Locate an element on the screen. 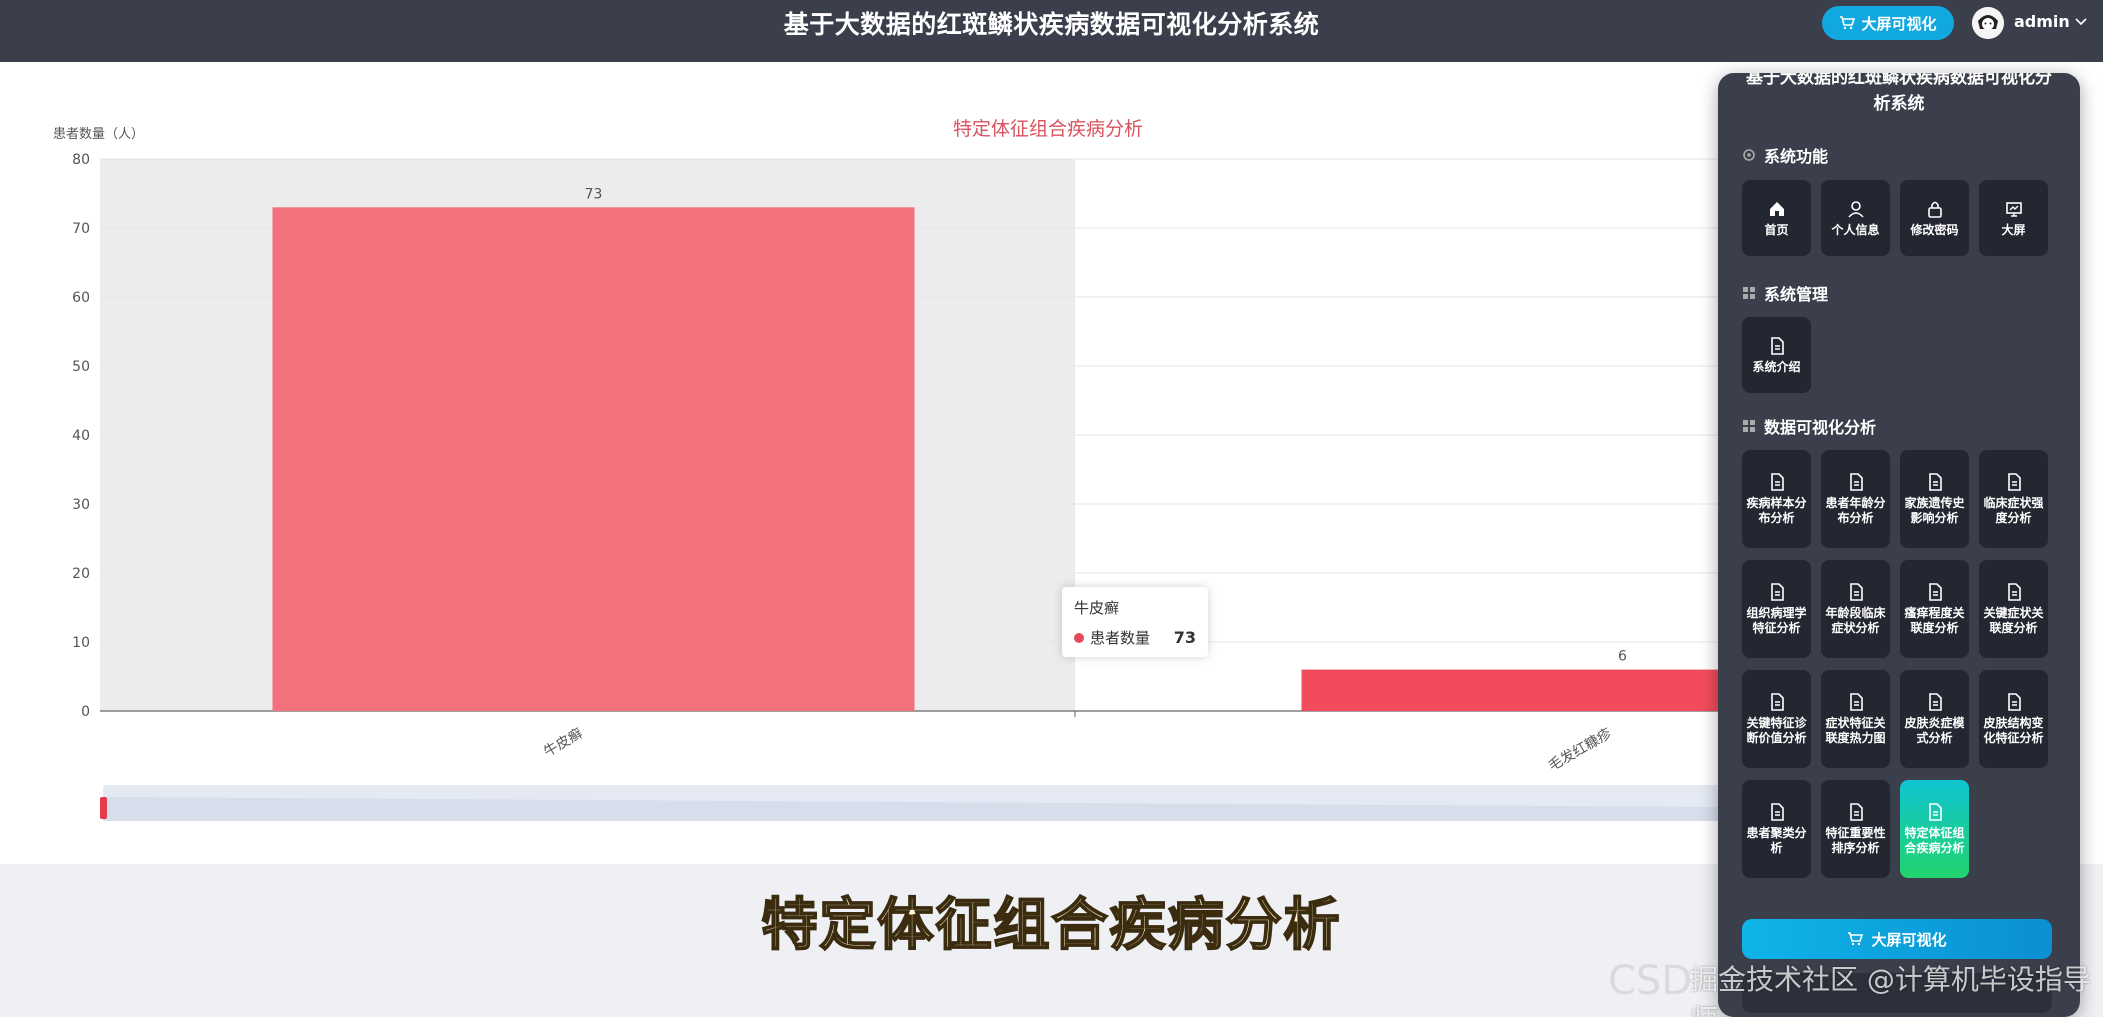  series-dot is located at coordinates (1079, 637).